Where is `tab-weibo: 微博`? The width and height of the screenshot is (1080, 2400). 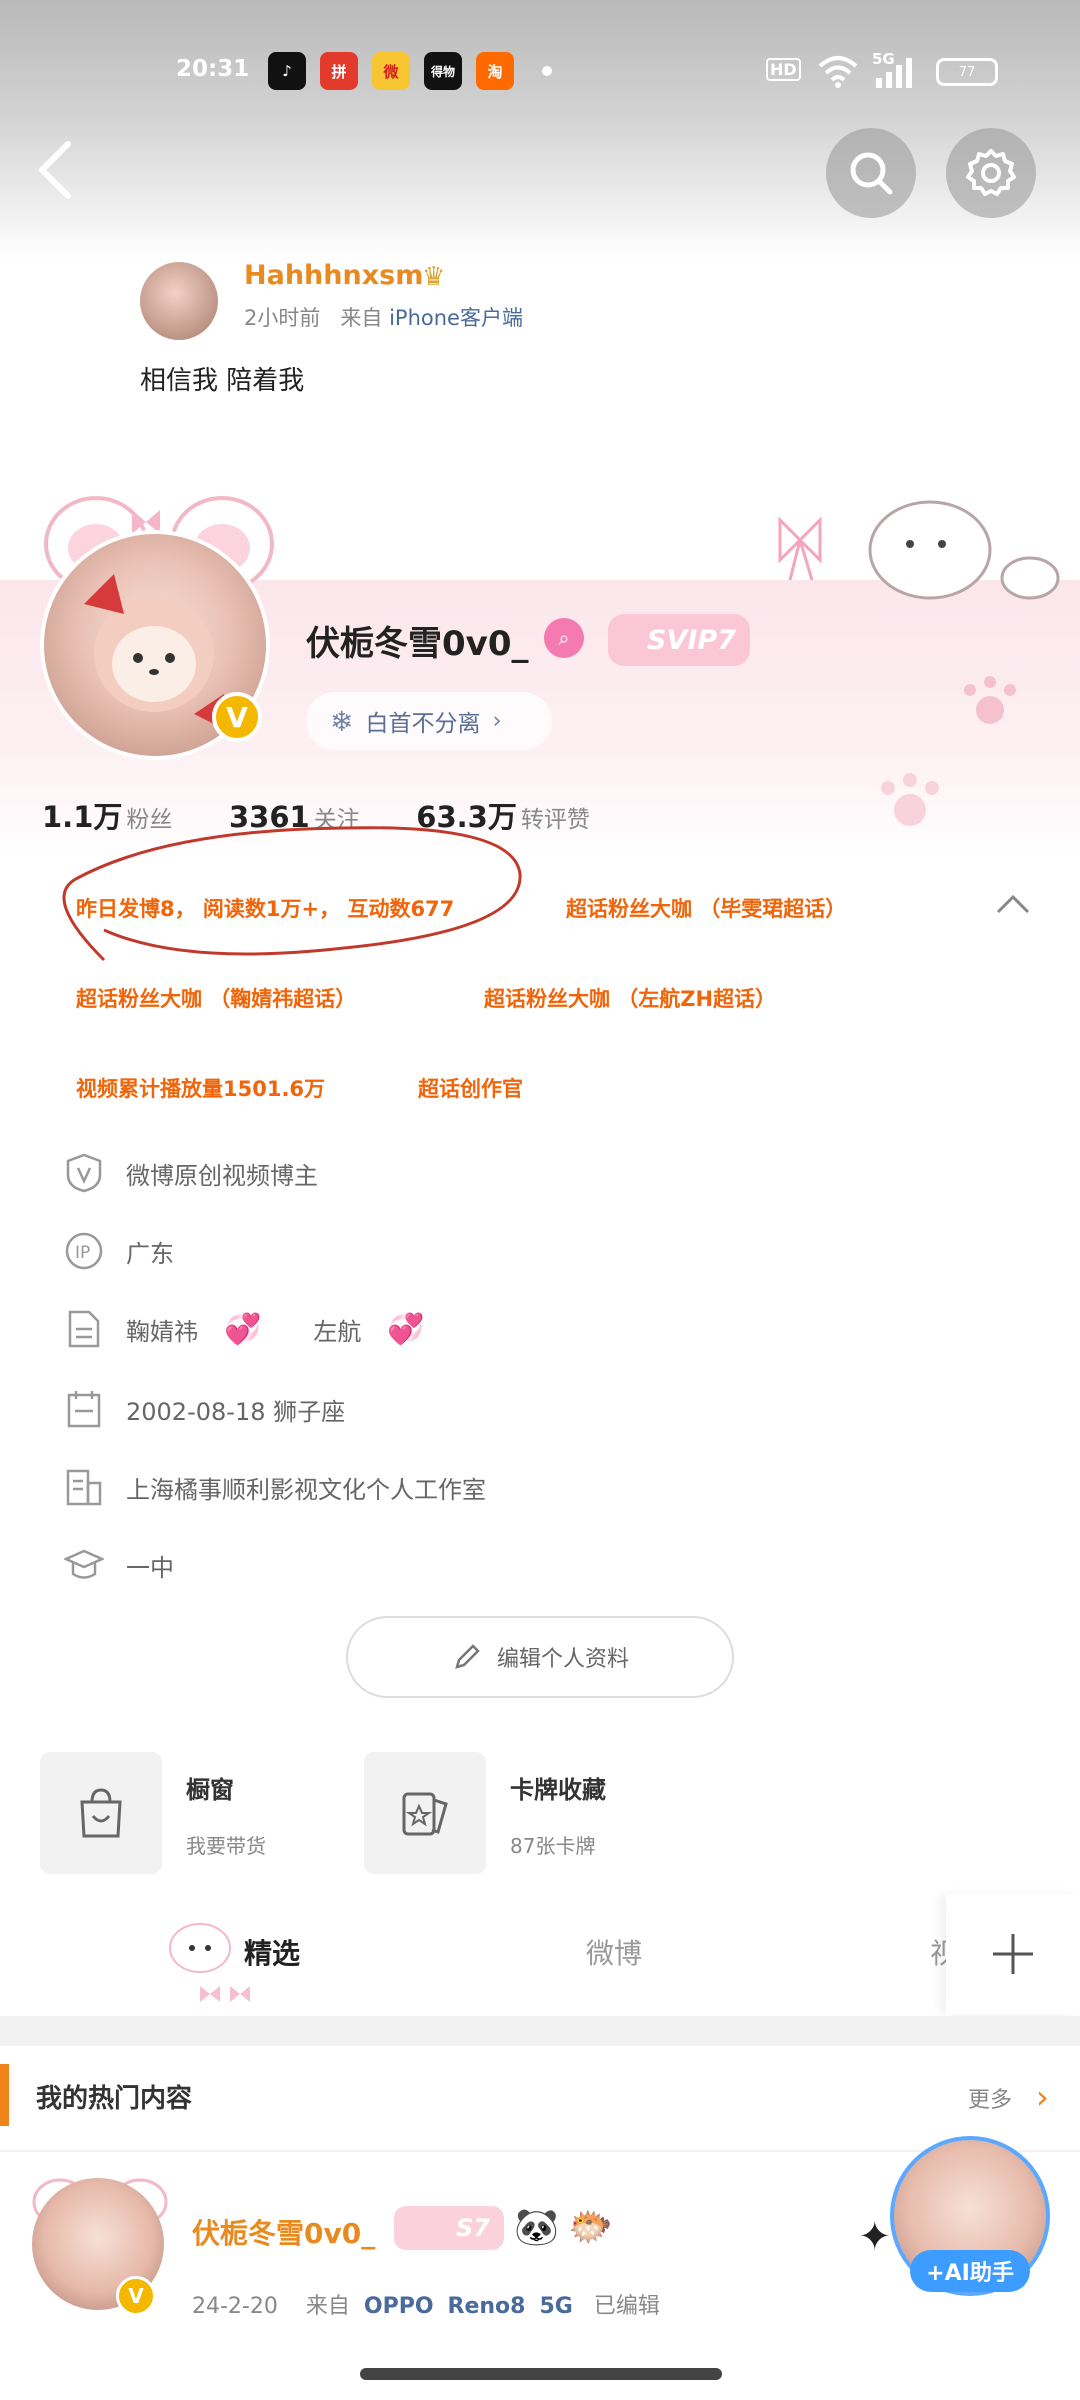
tab-weibo: 微博 is located at coordinates (614, 1952).